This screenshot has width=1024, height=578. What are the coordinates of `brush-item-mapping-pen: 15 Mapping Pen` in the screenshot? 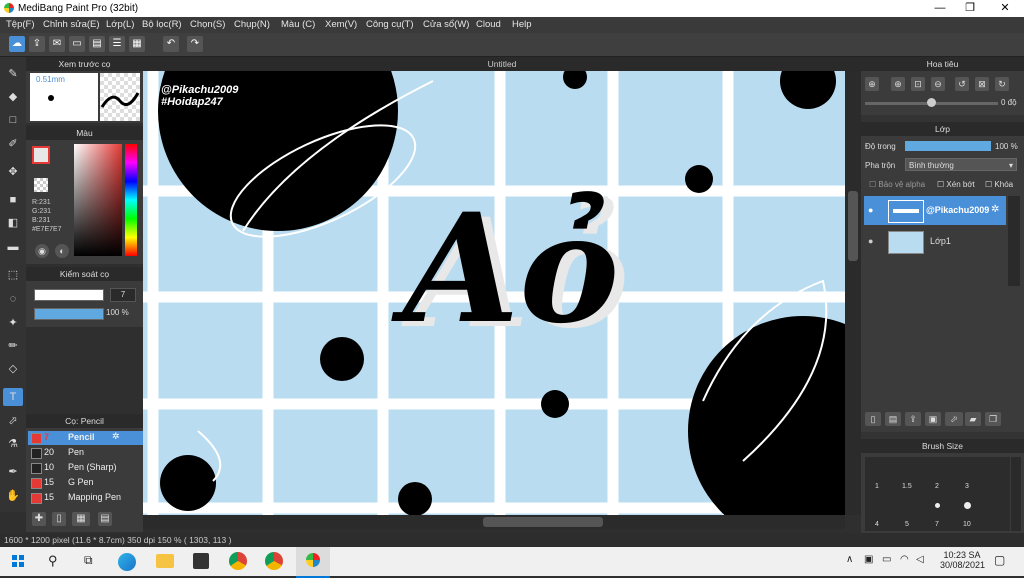 It's located at (89, 498).